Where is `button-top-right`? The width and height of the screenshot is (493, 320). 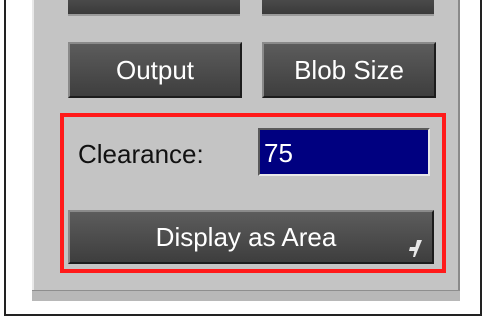 button-top-right is located at coordinates (348, 8).